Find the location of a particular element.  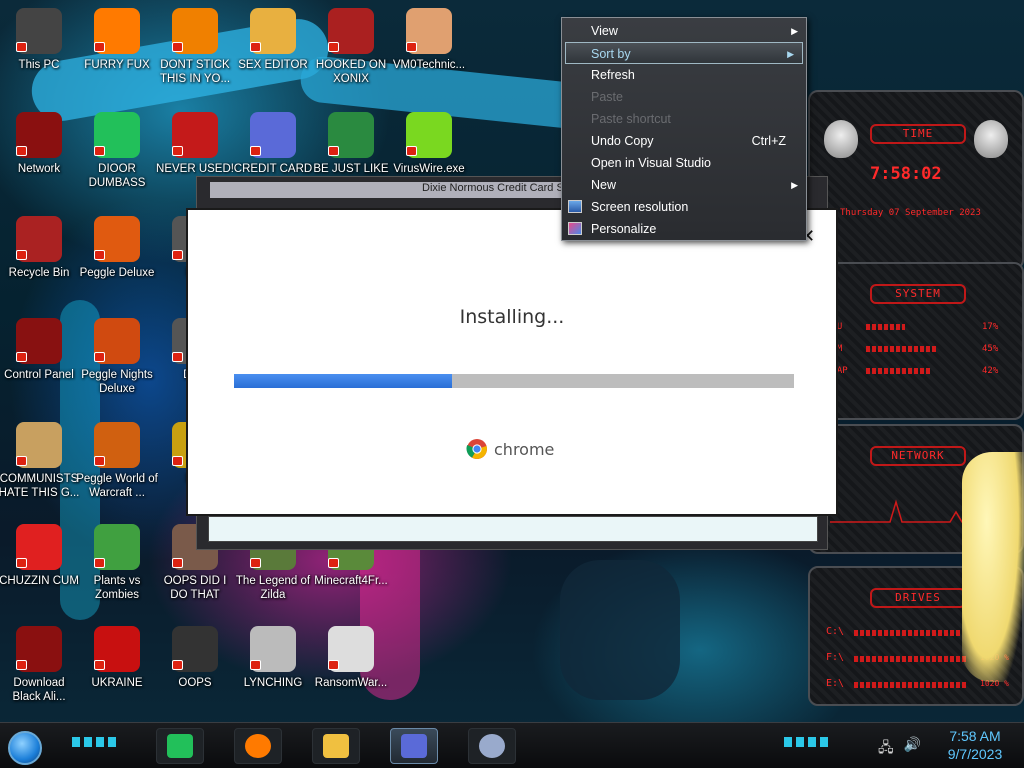

network-tray-icon: 🖧 is located at coordinates (886, 749).